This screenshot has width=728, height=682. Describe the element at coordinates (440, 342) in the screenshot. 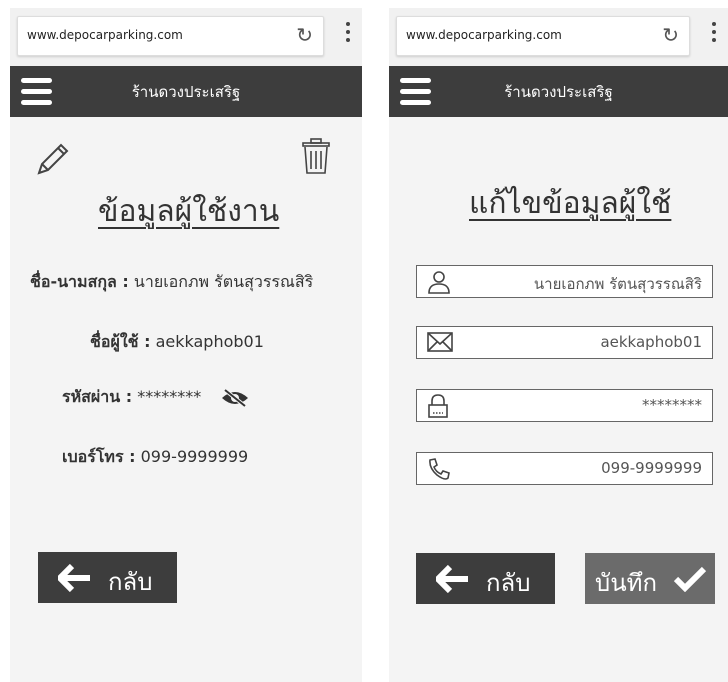

I see `mail-icon` at that location.